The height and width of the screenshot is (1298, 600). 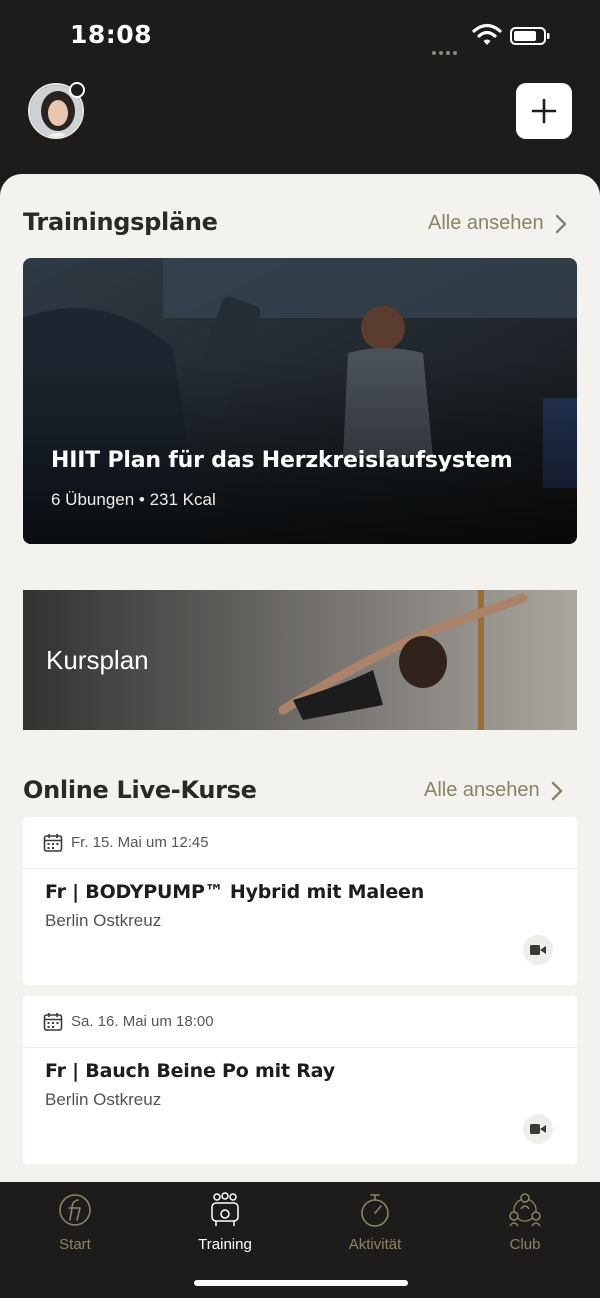 What do you see at coordinates (300, 1022) in the screenshot?
I see `live-course-date-row: Sa. 16. Mai um 18:00` at bounding box center [300, 1022].